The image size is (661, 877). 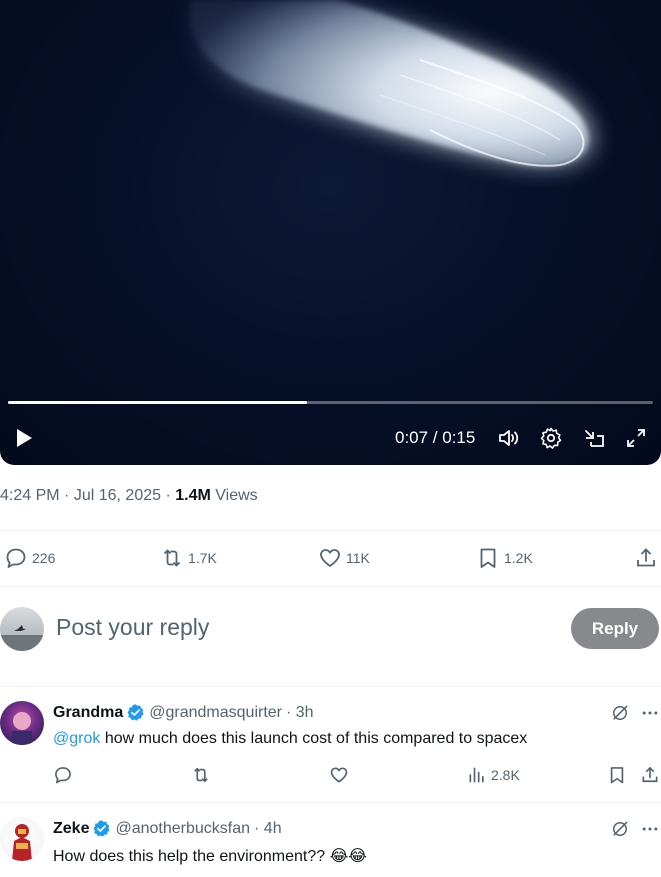 What do you see at coordinates (158, 402) in the screenshot?
I see `video-progress-fill` at bounding box center [158, 402].